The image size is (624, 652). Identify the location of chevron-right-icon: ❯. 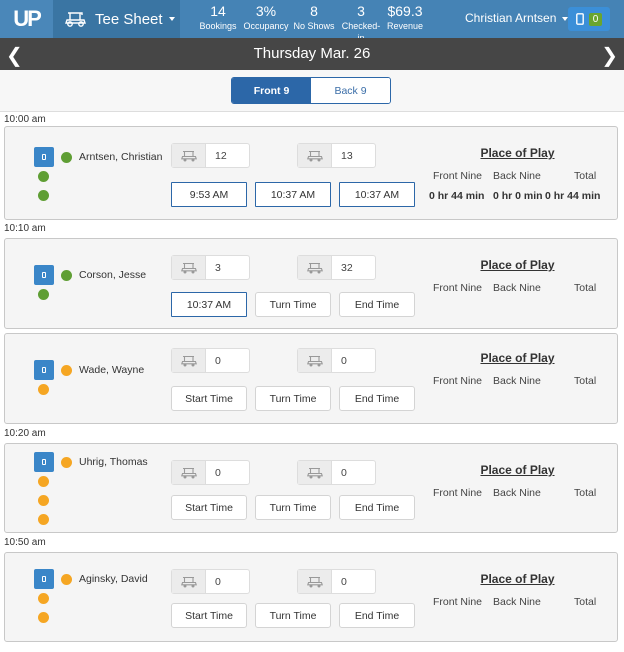
(609, 55).